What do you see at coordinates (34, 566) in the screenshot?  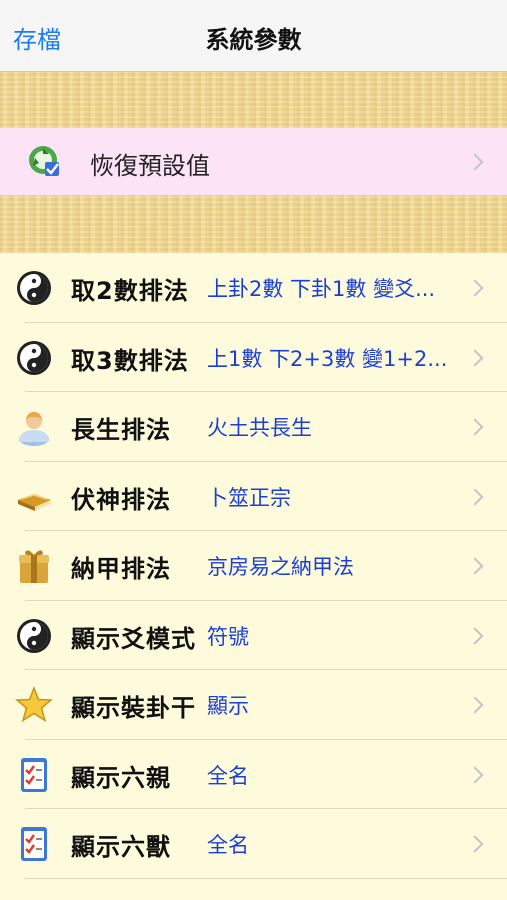 I see `gift-box-icon` at bounding box center [34, 566].